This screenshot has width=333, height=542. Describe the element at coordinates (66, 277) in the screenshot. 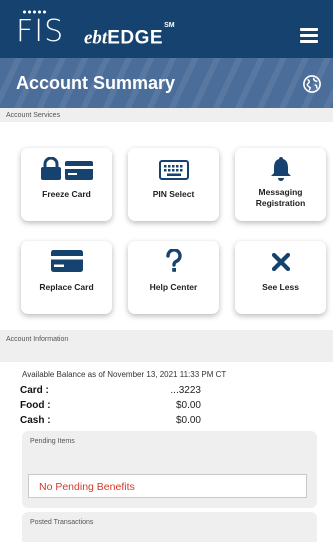

I see `replace-card-button: Replace Card` at that location.